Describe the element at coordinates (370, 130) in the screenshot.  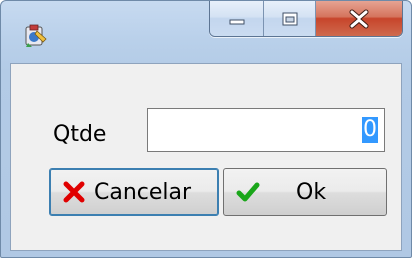
I see `qtde-value: 0` at that location.